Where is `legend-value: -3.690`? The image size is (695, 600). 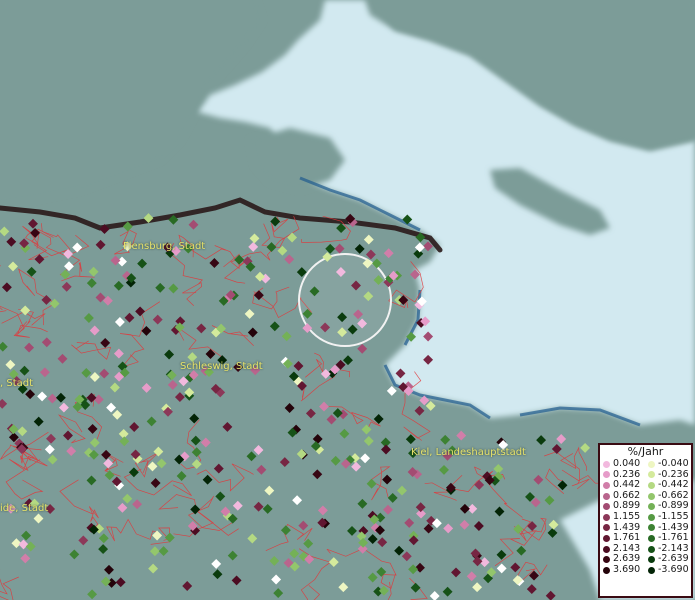
legend-value: -3.690 is located at coordinates (673, 569).